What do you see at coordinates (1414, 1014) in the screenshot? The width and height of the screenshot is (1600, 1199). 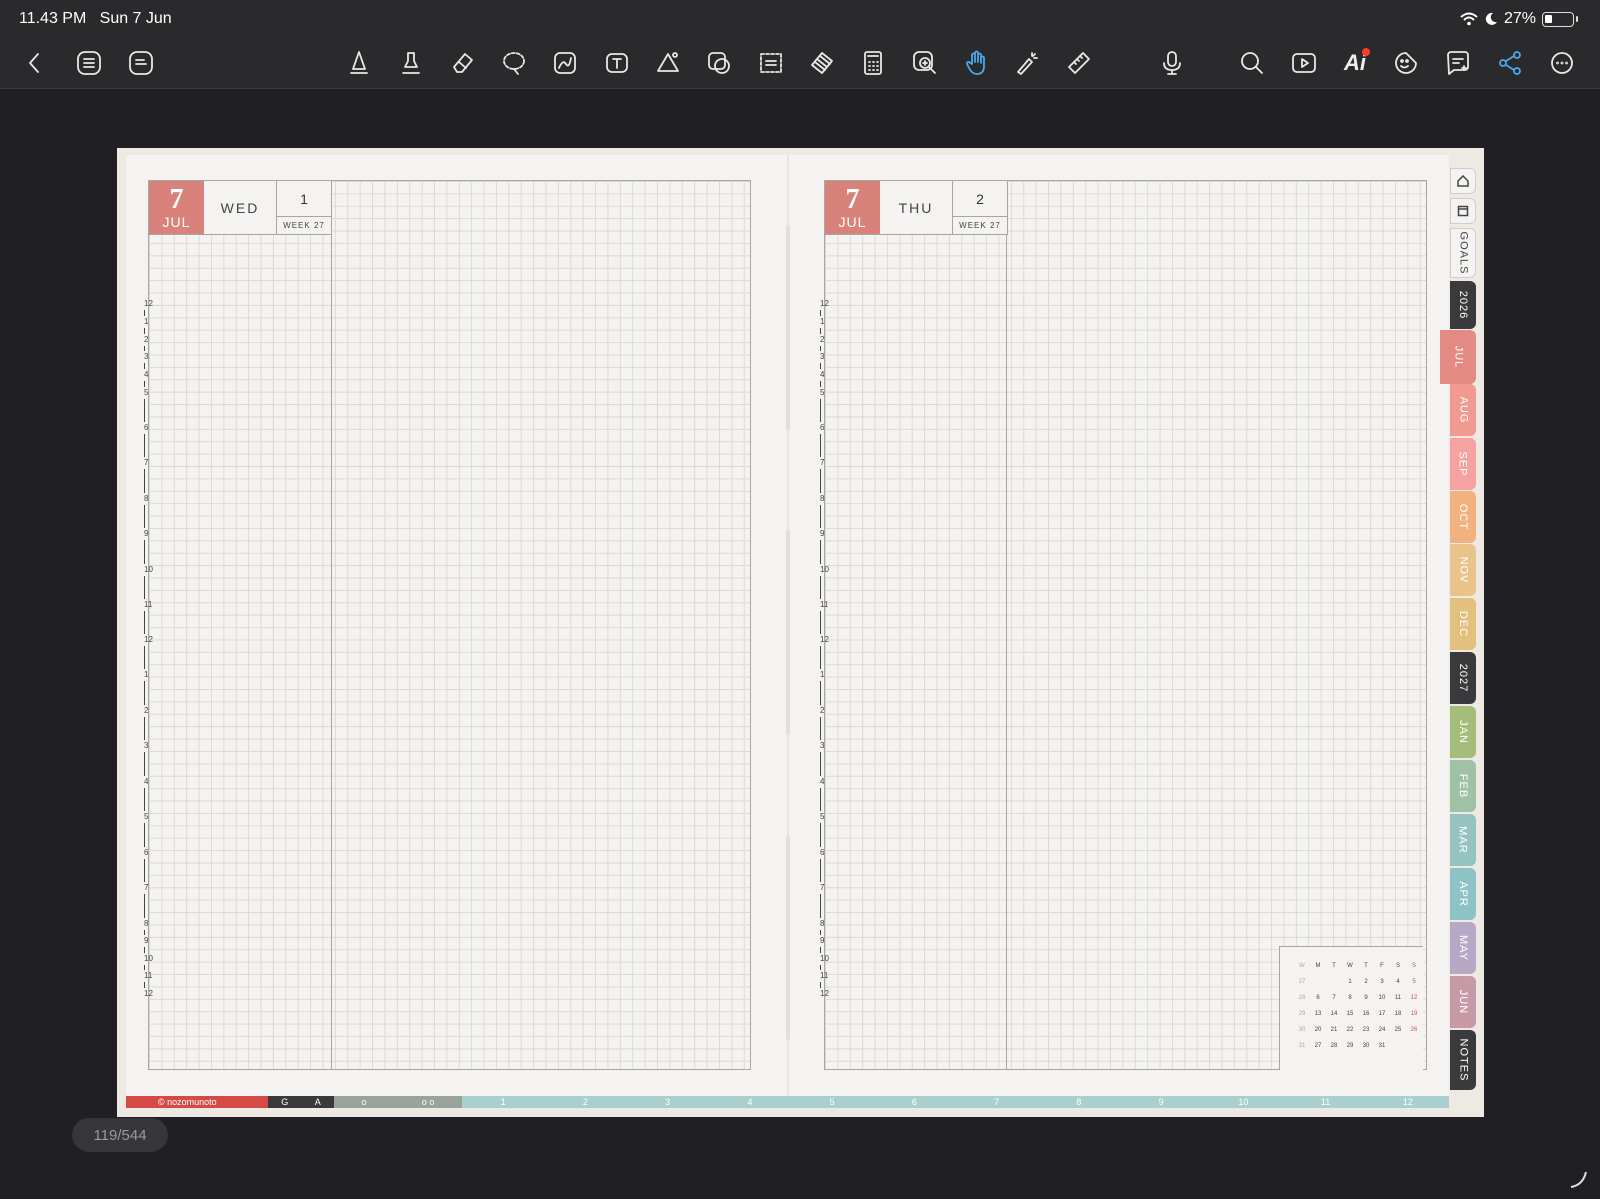 I see `calendar-day: 19` at bounding box center [1414, 1014].